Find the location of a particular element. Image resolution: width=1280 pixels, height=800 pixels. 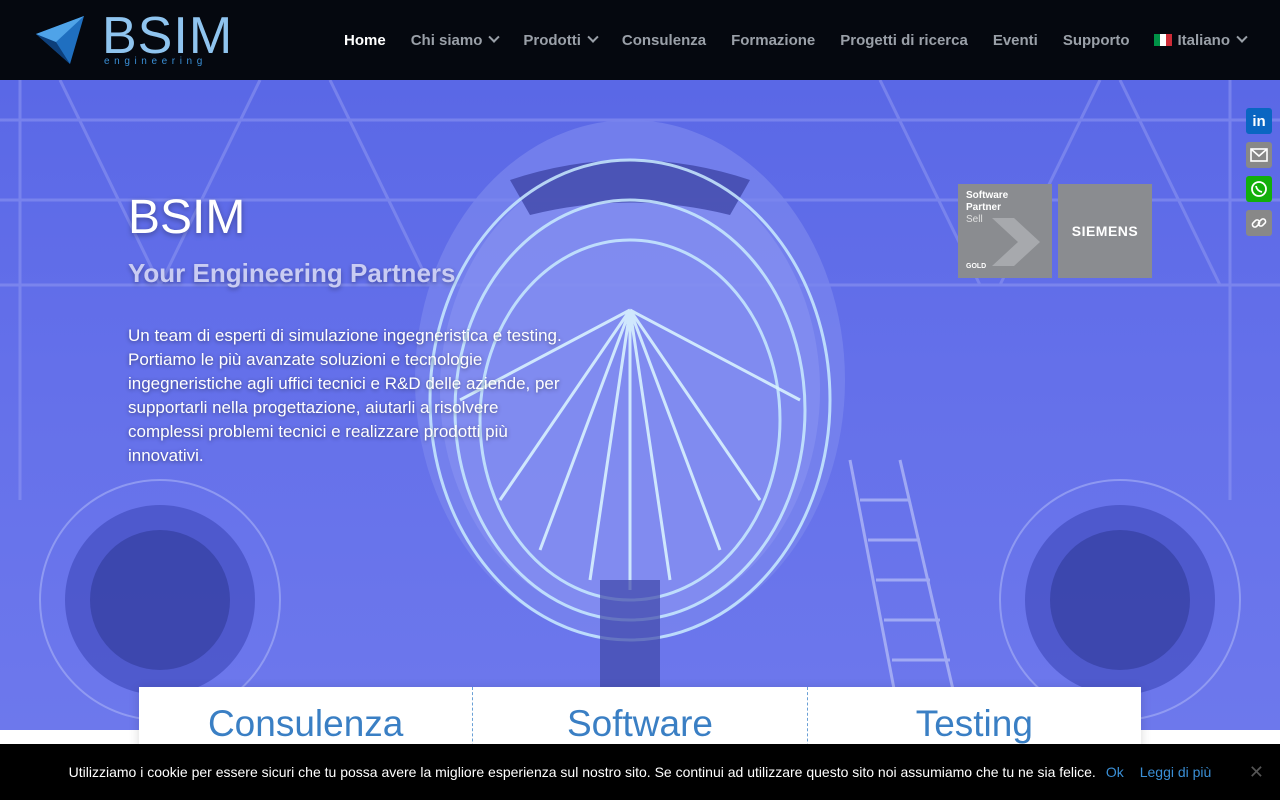

nav-supporto: Supporto is located at coordinates (1096, 40).